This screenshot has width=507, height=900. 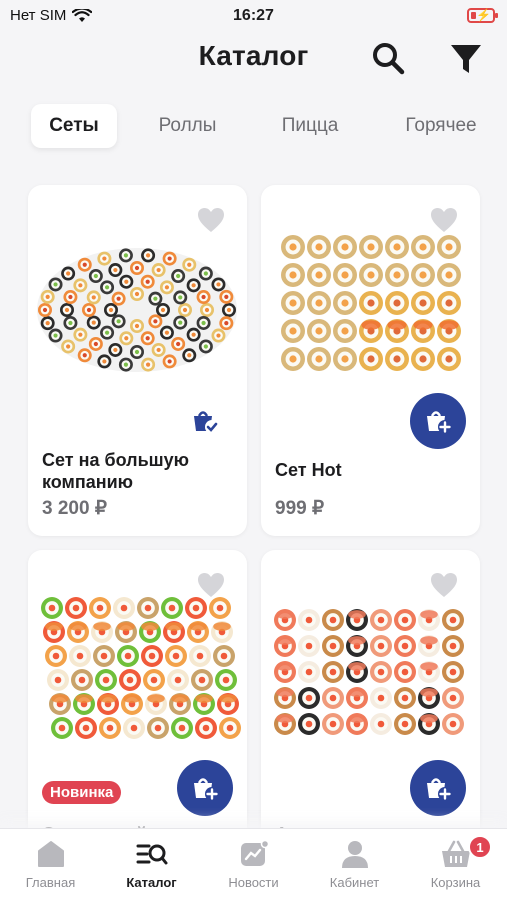 I want to click on nav-news: Новости, so click(x=253, y=864).